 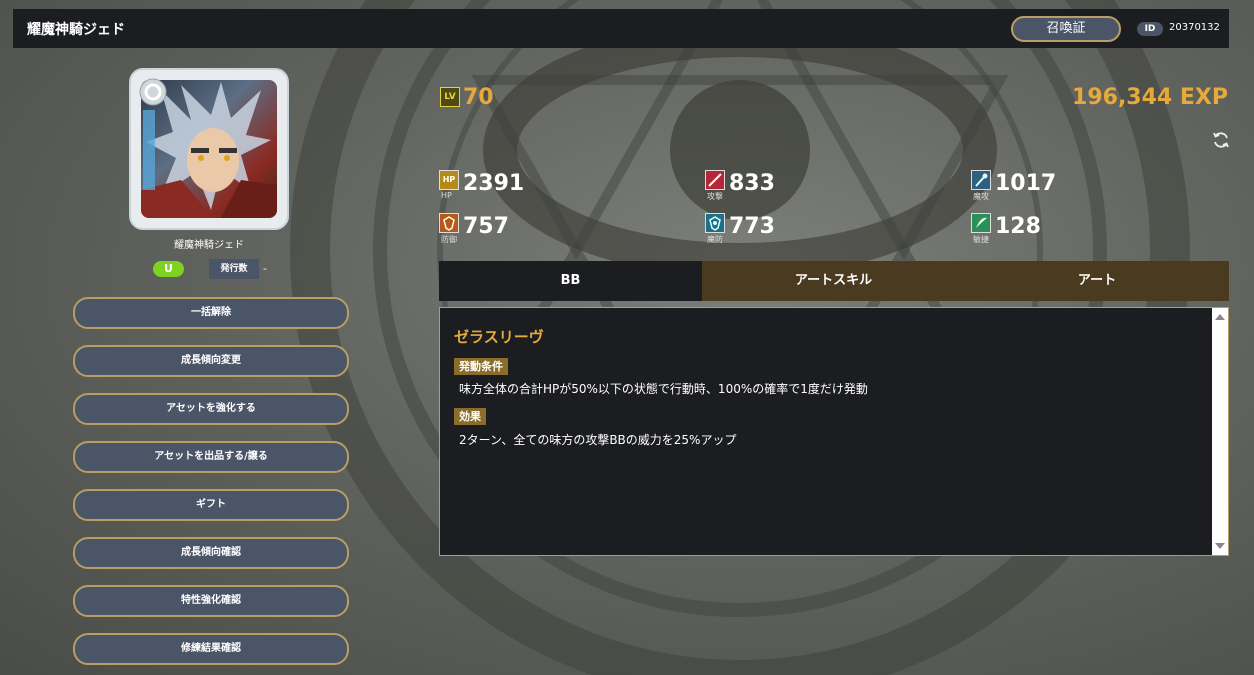 What do you see at coordinates (211, 505) in the screenshot?
I see `gift-button: ギフト` at bounding box center [211, 505].